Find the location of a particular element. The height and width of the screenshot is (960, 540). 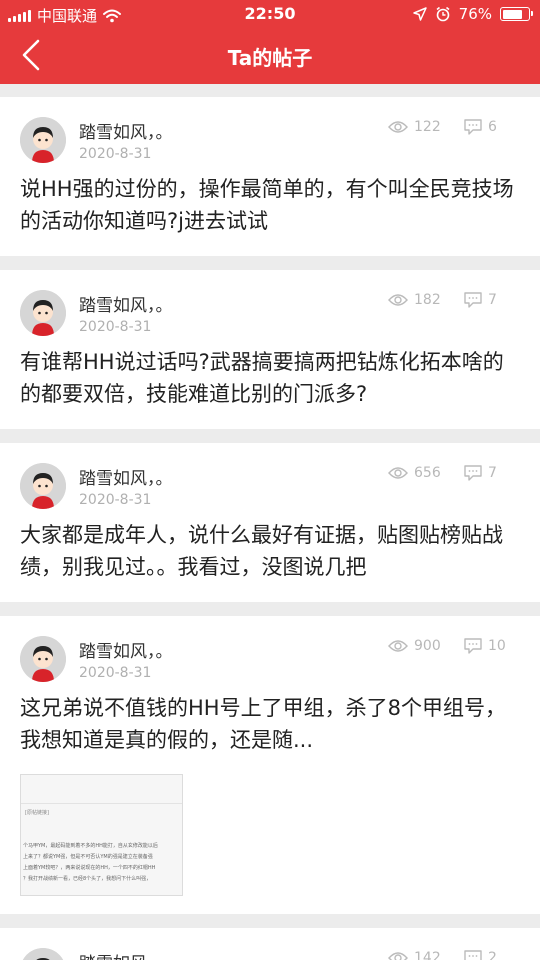

page-title: Ta的帖子 is located at coordinates (270, 58).